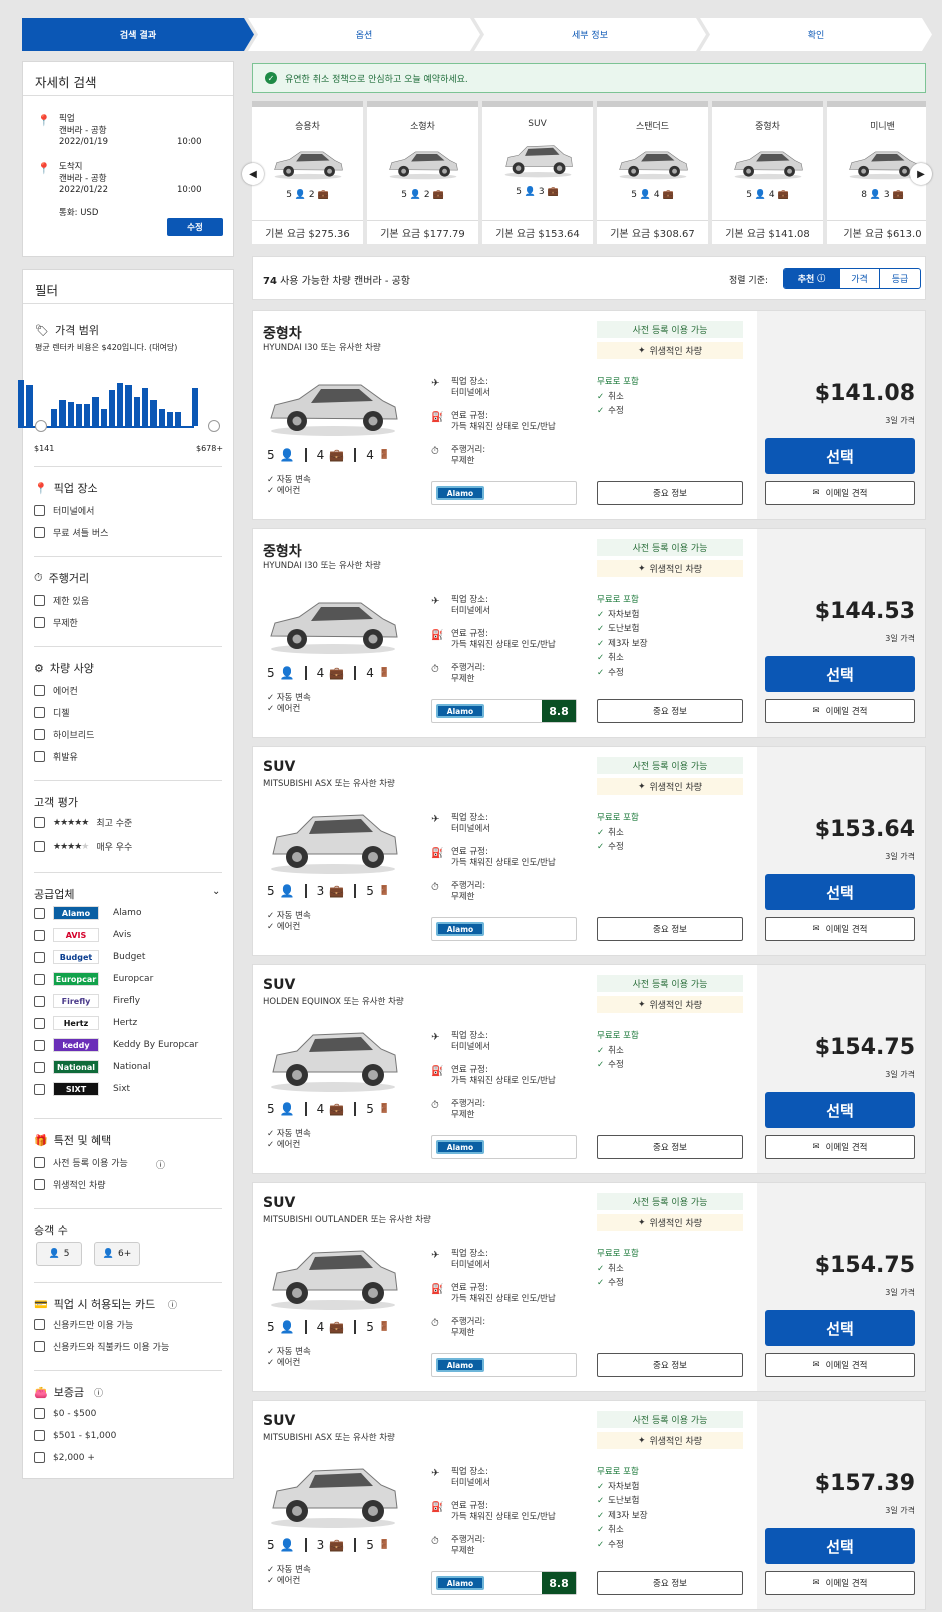 This screenshot has height=1612, width=942. I want to click on included-item: ✓ 수정, so click(610, 672).